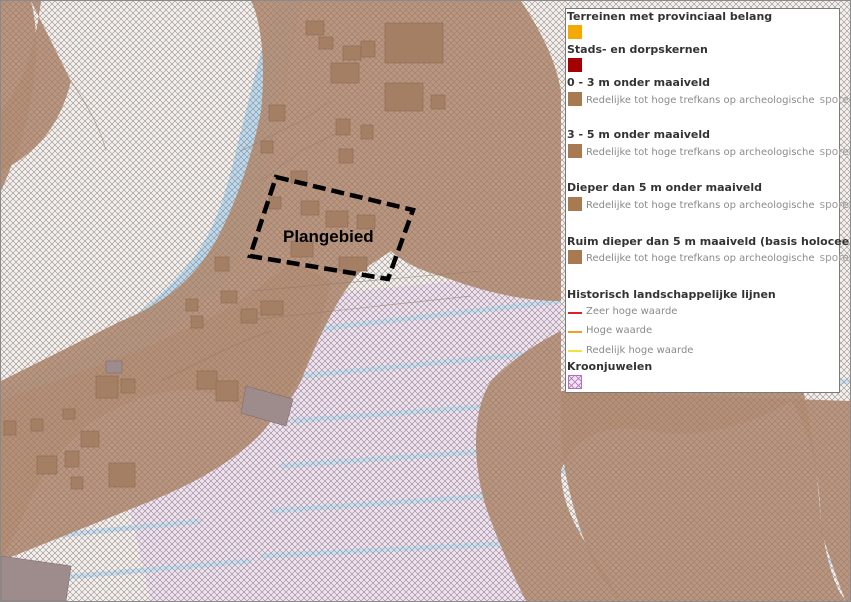  What do you see at coordinates (638, 82) in the screenshot?
I see `legend-zone1-title: 0 - 3 m onder maaiveld` at bounding box center [638, 82].